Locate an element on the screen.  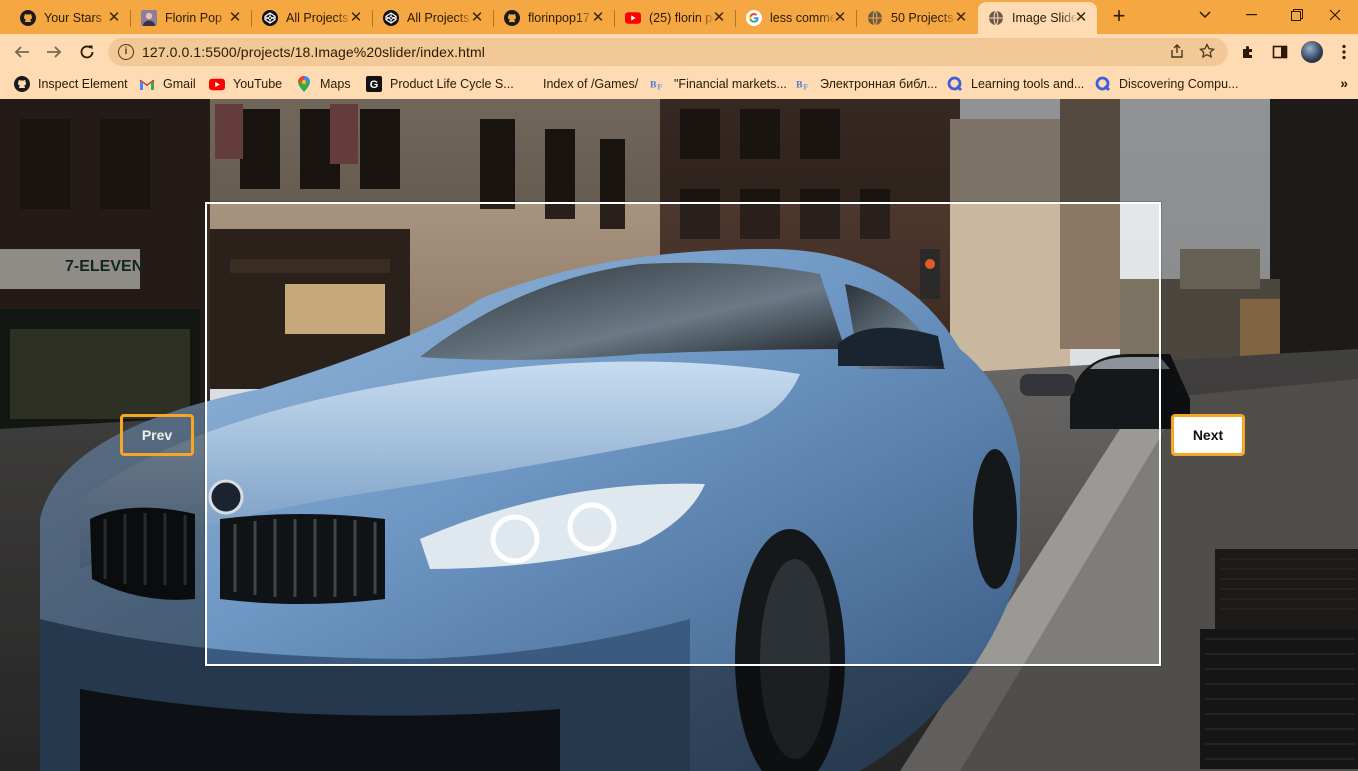
tab-title: florinpop17 is located at coordinates (559, 18).